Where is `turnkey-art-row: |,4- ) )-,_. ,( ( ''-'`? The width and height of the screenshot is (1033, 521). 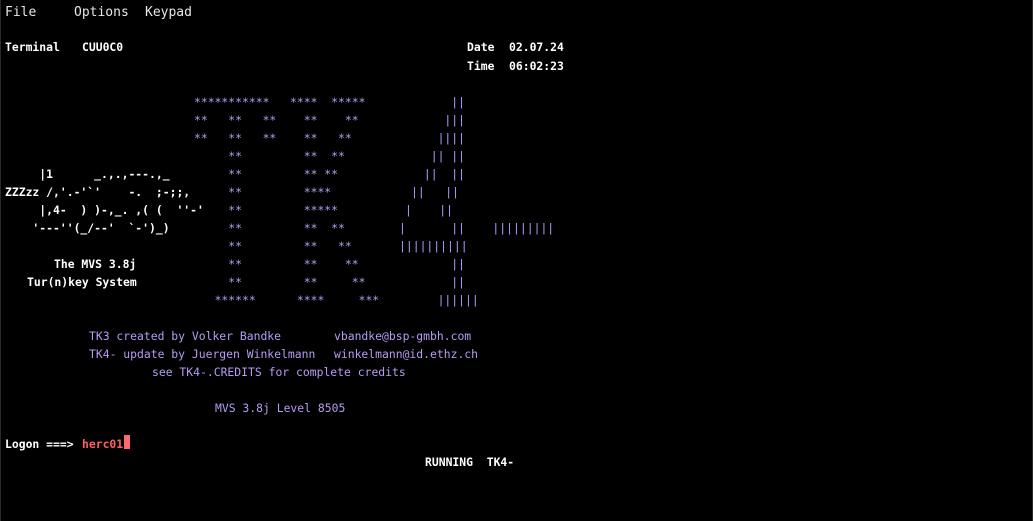 turnkey-art-row: |,4- ) )-,_. ,( ( ''-' is located at coordinates (104, 210).